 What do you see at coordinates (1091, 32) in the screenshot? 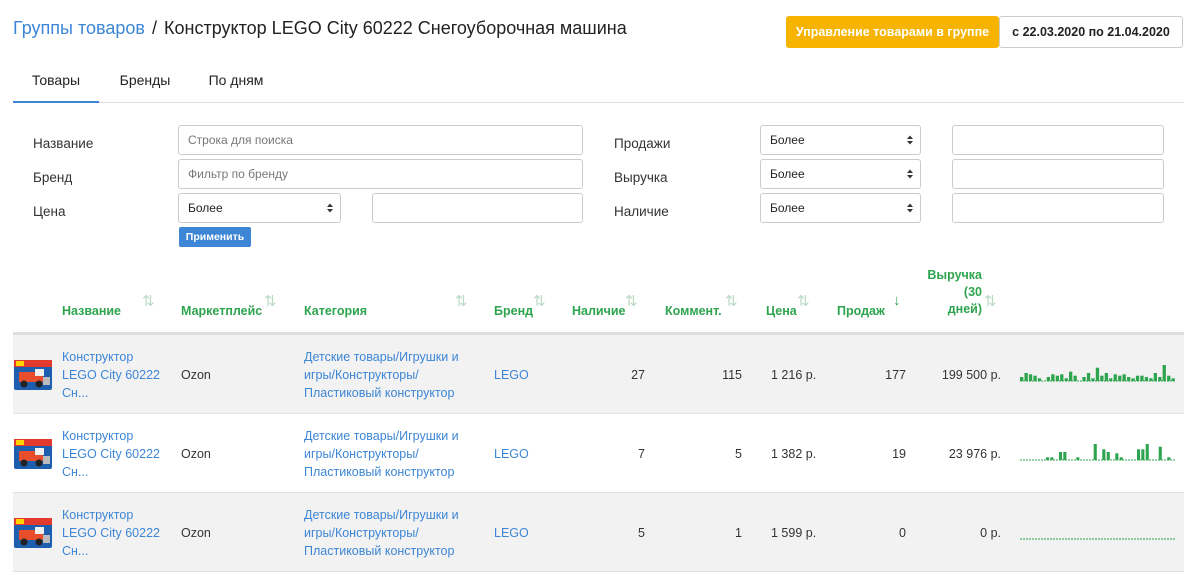
I see `date-range-picker: с 22.03.2020 по 21.04.2020` at bounding box center [1091, 32].